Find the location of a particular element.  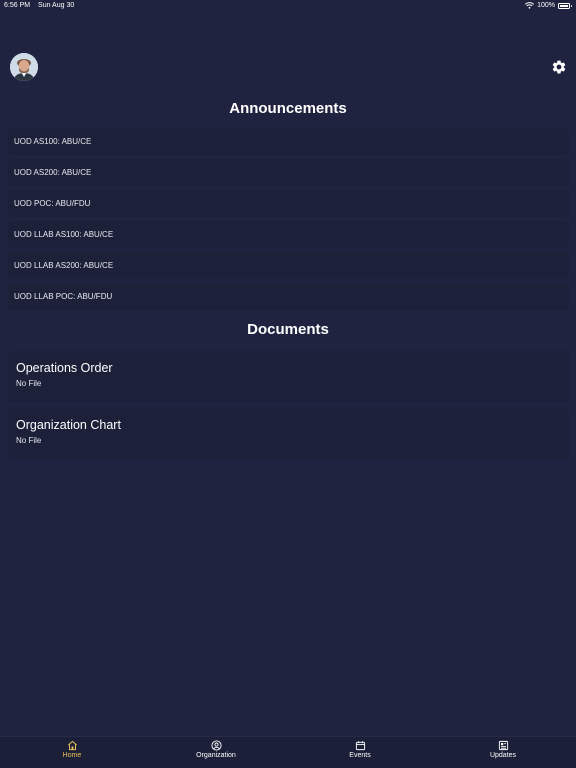

tab-updates: Updates is located at coordinates (503, 749).